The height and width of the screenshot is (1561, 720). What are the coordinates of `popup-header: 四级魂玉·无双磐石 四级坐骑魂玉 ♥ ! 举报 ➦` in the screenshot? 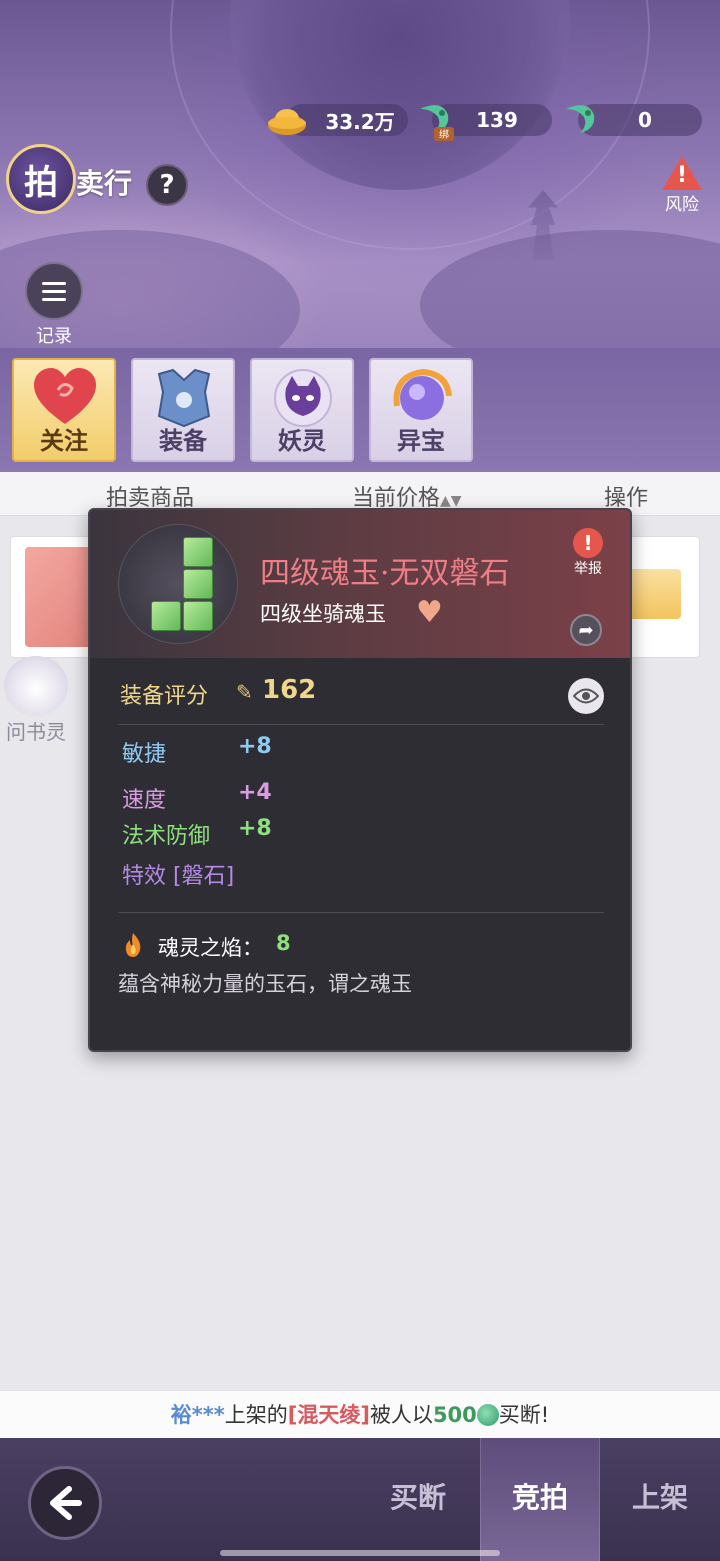 It's located at (360, 584).